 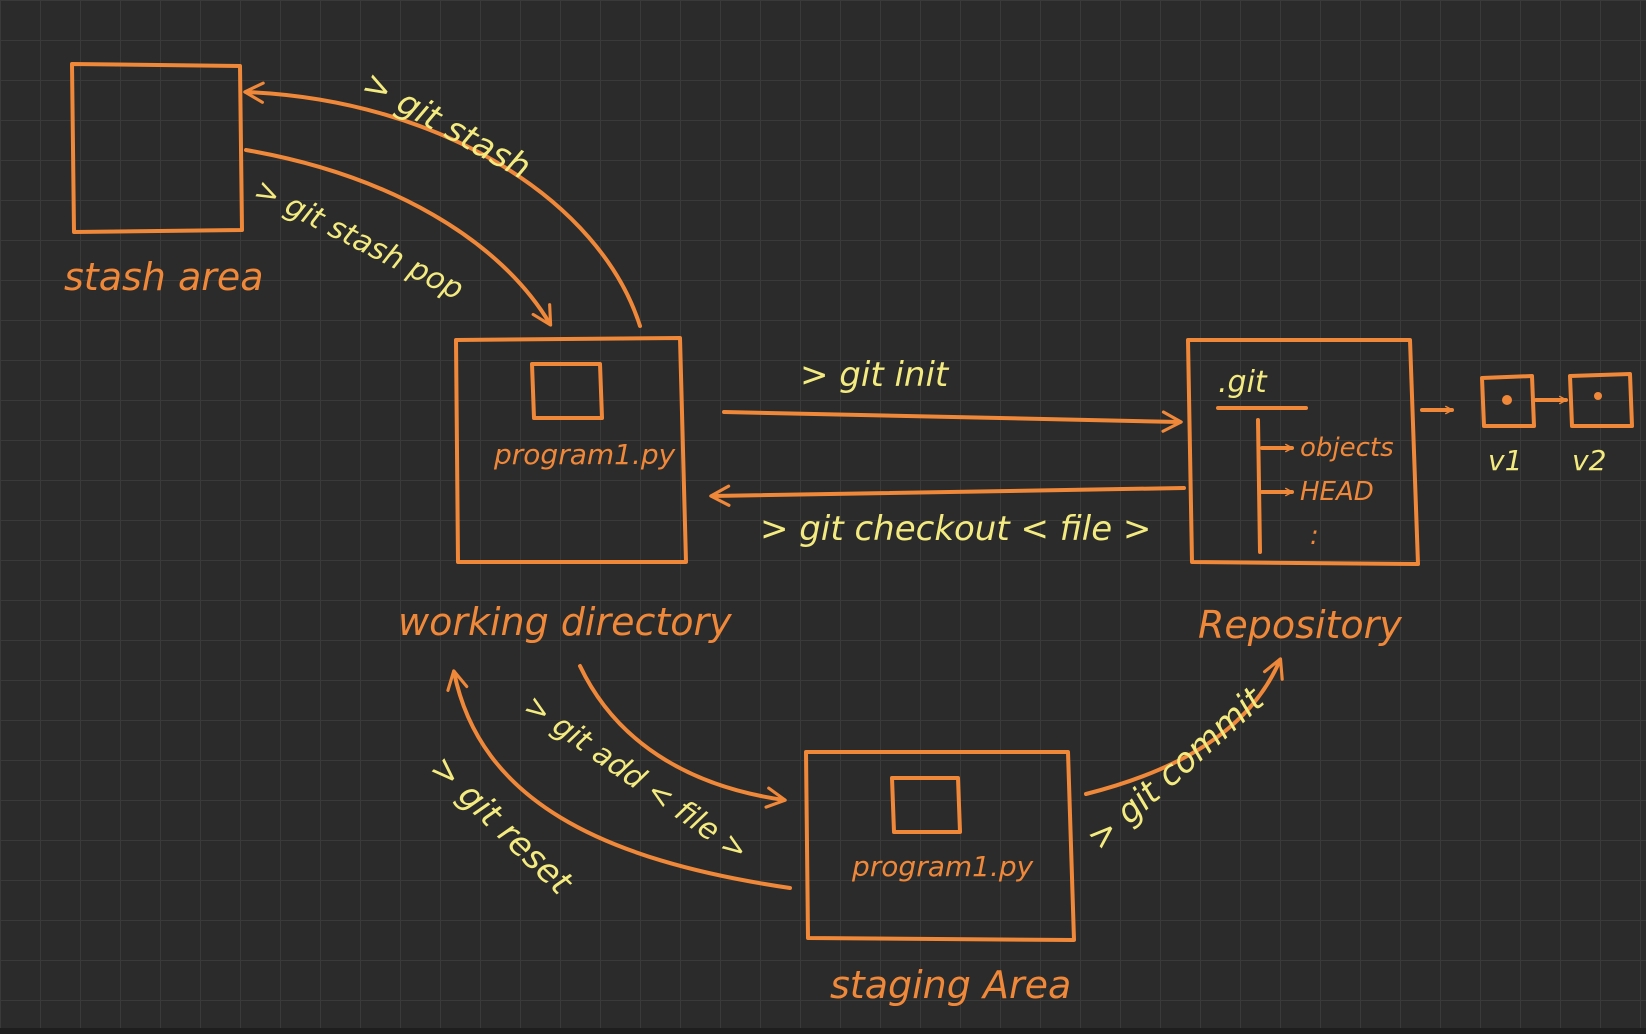 What do you see at coordinates (823, 1031) in the screenshot?
I see `bottom-bar` at bounding box center [823, 1031].